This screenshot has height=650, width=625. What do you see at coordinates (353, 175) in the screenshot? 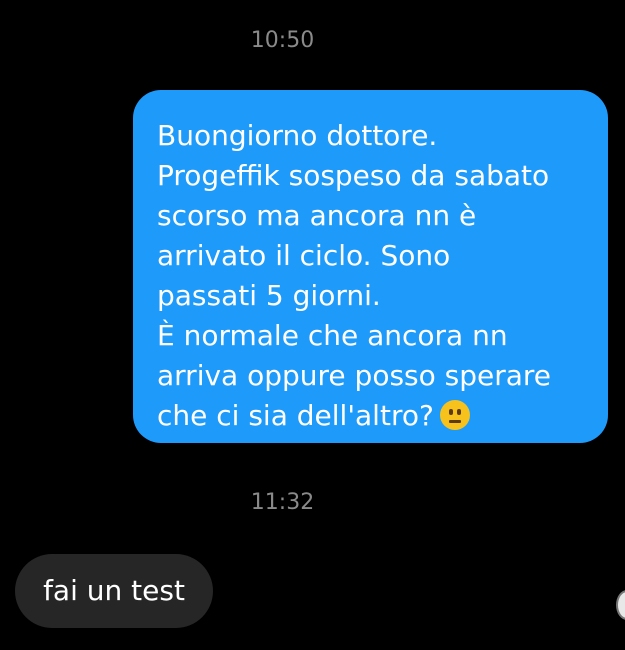
I see `message-line: Progeffik sospeso da sabato` at bounding box center [353, 175].